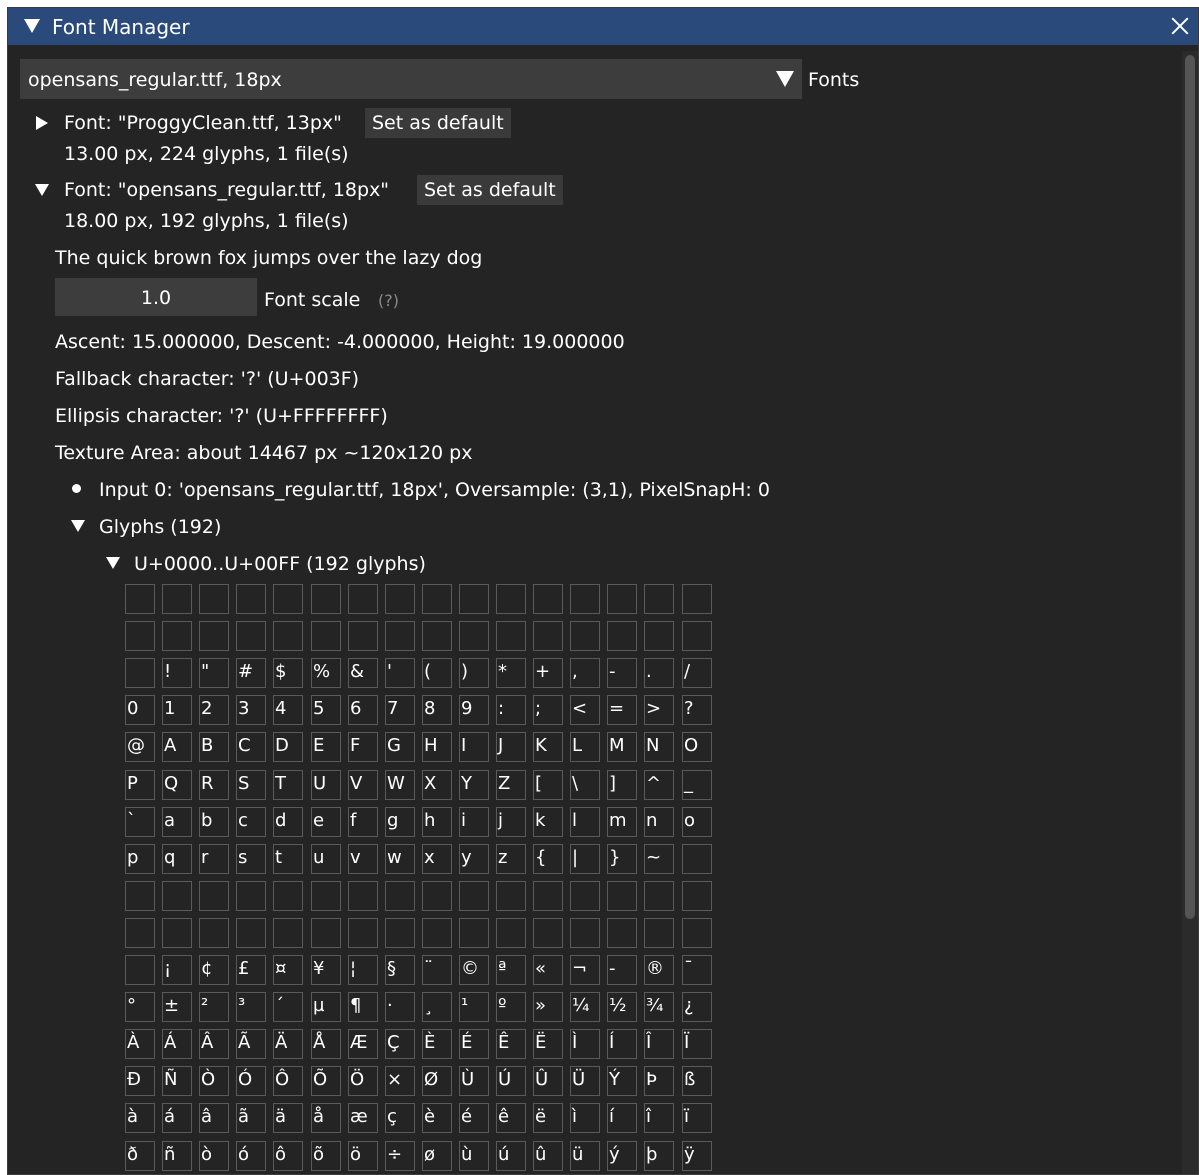 This screenshot has height=1175, width=1199. I want to click on glyph-cell: Ü, so click(585, 1081).